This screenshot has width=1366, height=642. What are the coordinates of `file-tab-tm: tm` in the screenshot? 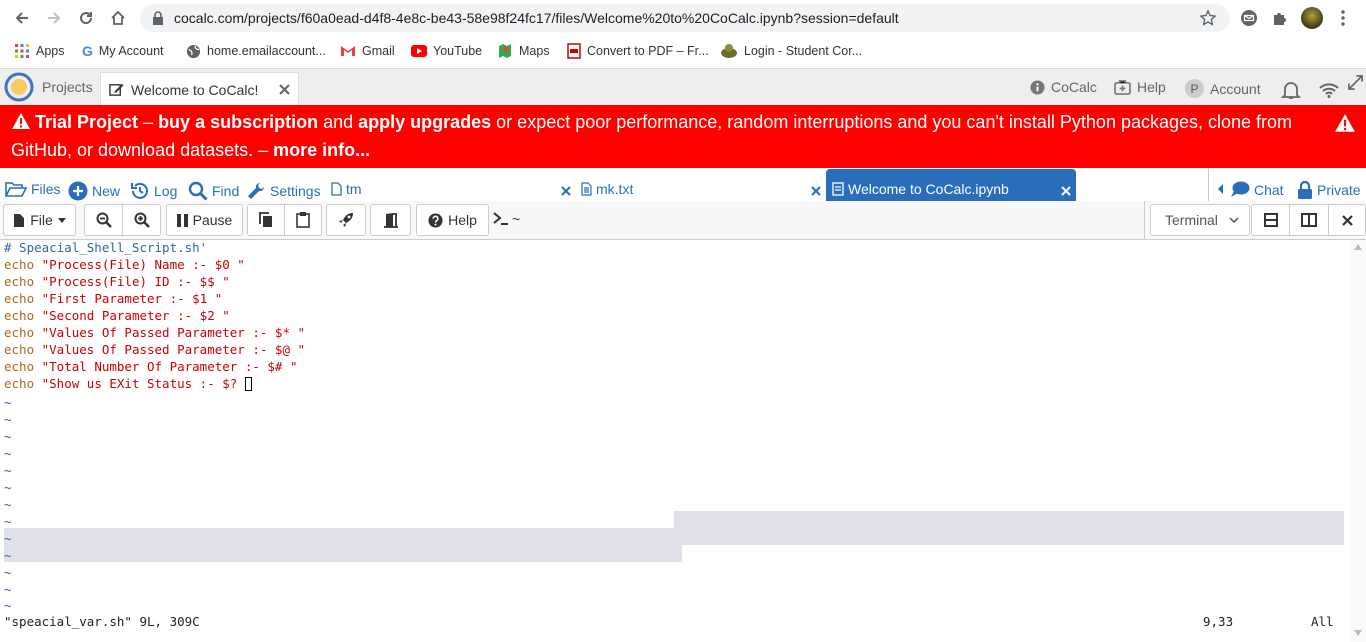 It's located at (346, 189).